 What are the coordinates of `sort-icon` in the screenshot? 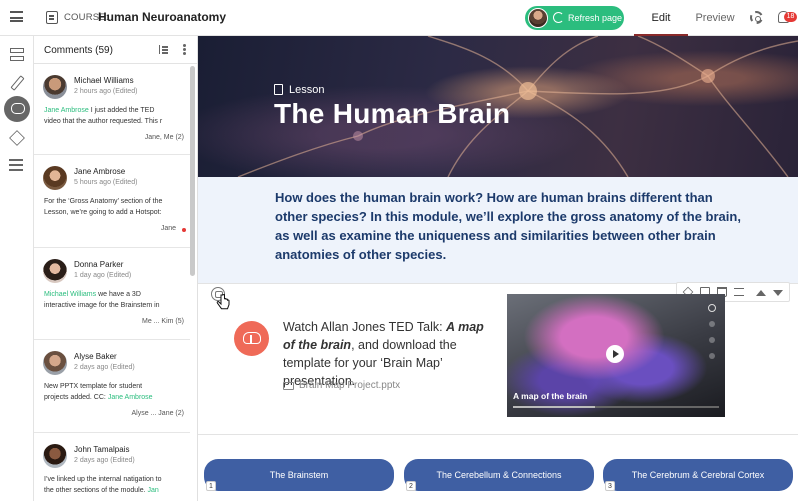 It's located at (163, 49).